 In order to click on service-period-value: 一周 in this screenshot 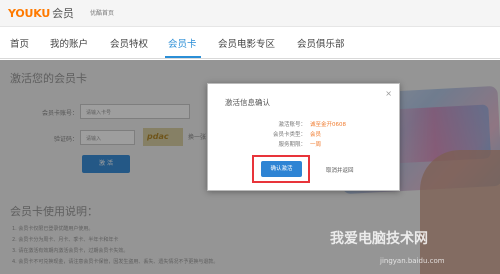, I will do `click(316, 145)`.